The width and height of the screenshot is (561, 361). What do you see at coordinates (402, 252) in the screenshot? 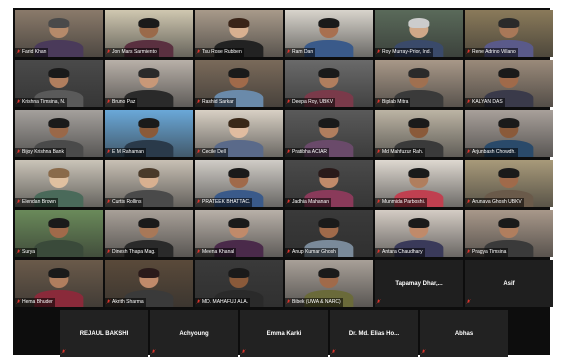
I see `participant-name: Antara Chaudhary` at bounding box center [402, 252].